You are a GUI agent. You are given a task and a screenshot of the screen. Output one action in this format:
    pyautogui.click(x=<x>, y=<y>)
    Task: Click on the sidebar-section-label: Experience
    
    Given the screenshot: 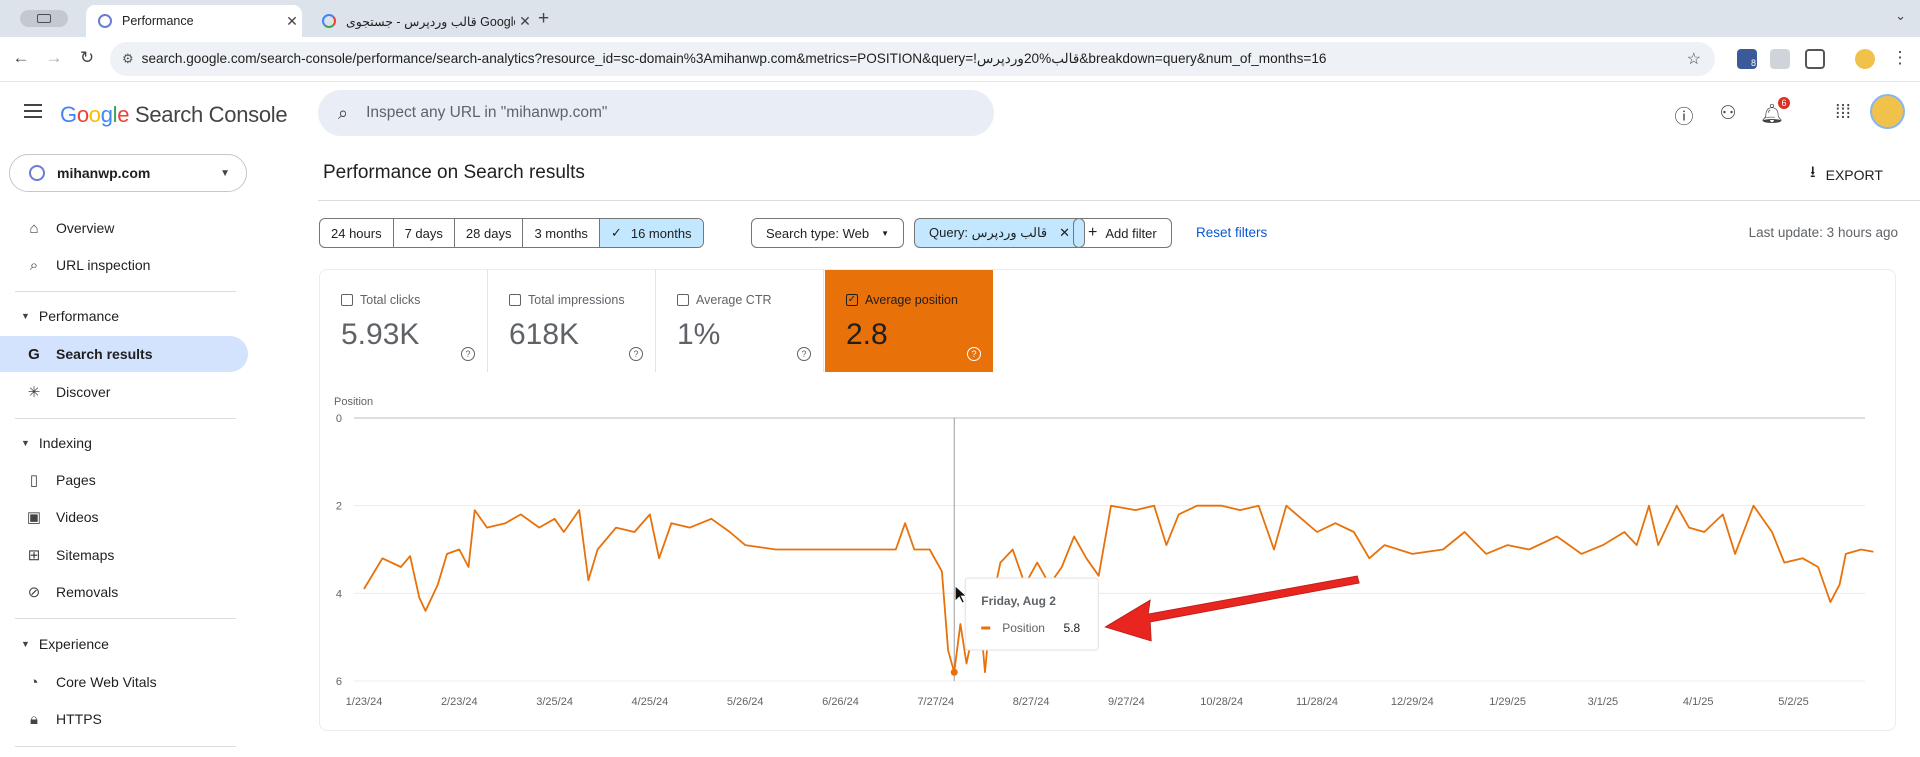 What is the action you would take?
    pyautogui.click(x=73, y=644)
    